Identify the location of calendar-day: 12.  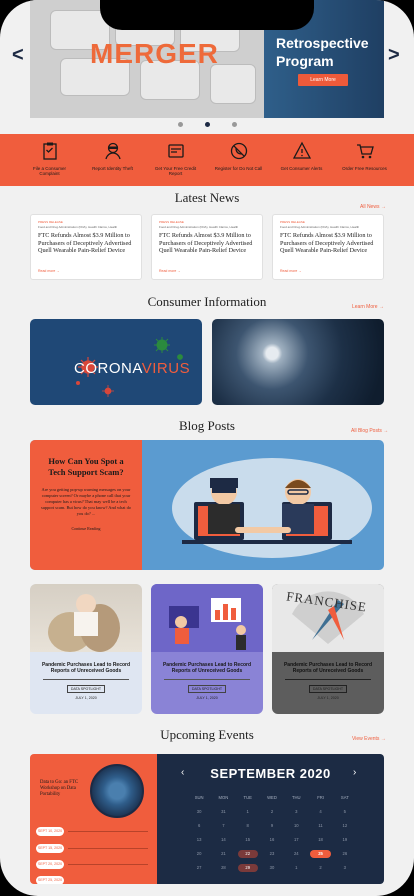
(345, 826).